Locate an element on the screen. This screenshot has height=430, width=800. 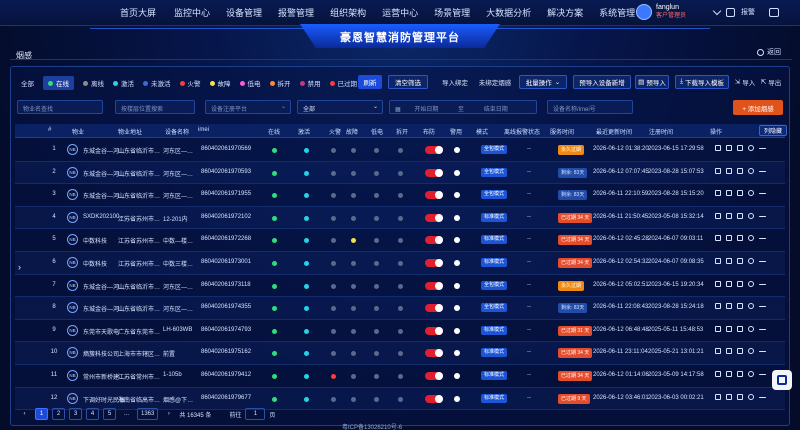
refresh-button: 刷新 is located at coordinates (370, 82).